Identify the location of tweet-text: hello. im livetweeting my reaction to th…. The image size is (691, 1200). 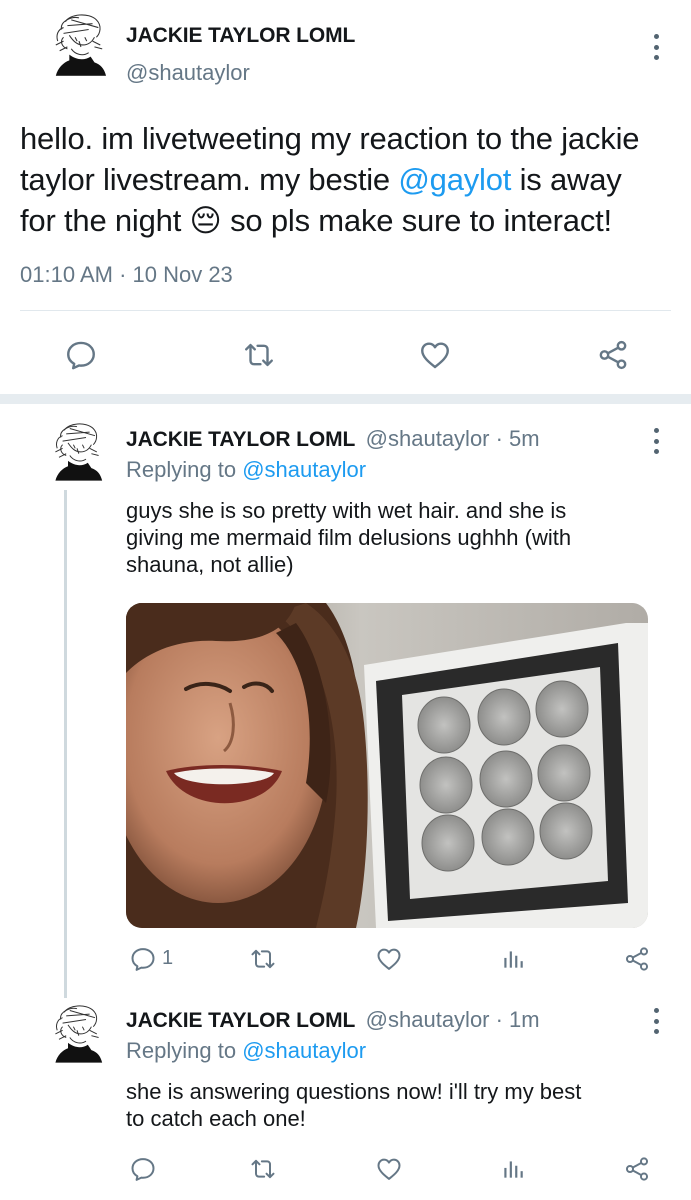
(355, 179).